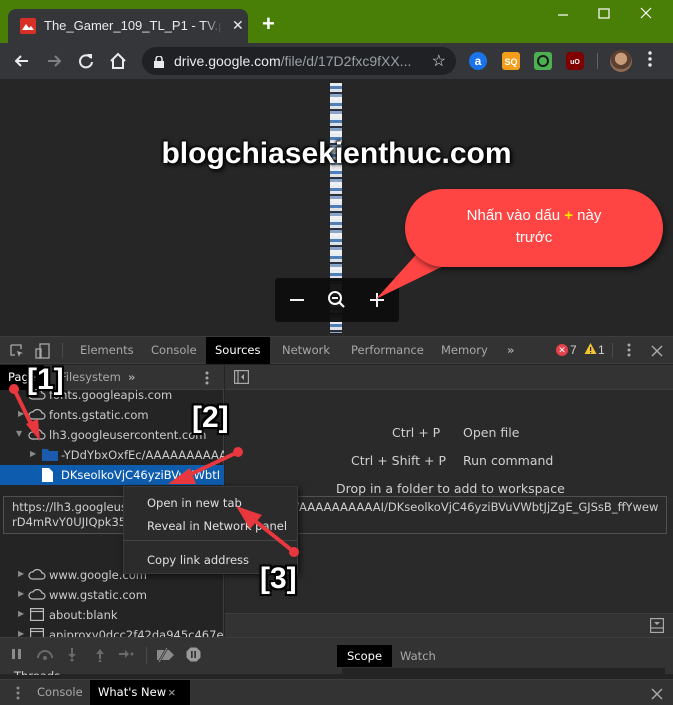 This screenshot has height=705, width=673. I want to click on error-count: 7, so click(573, 350).